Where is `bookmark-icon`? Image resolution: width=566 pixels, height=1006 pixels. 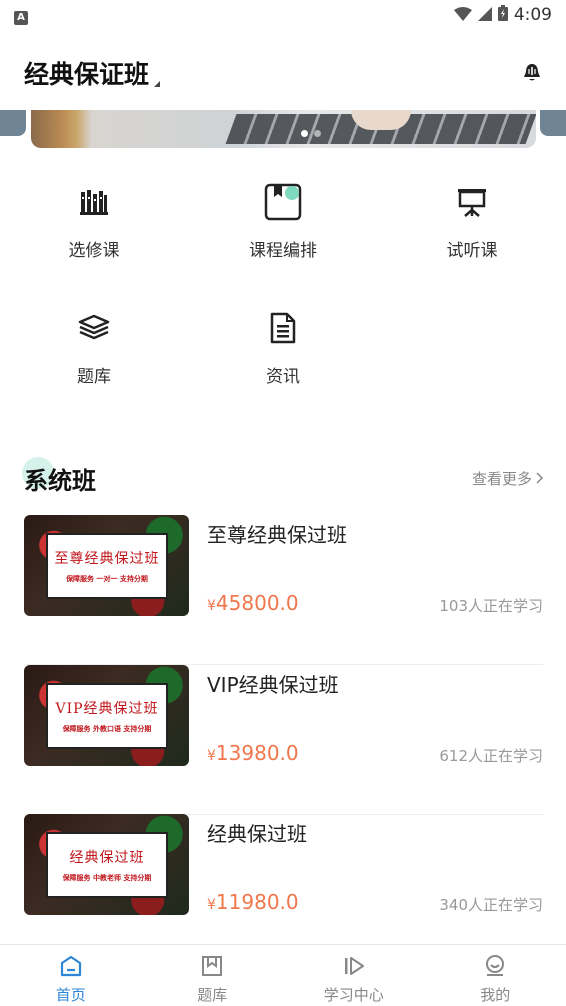 bookmark-icon is located at coordinates (212, 966).